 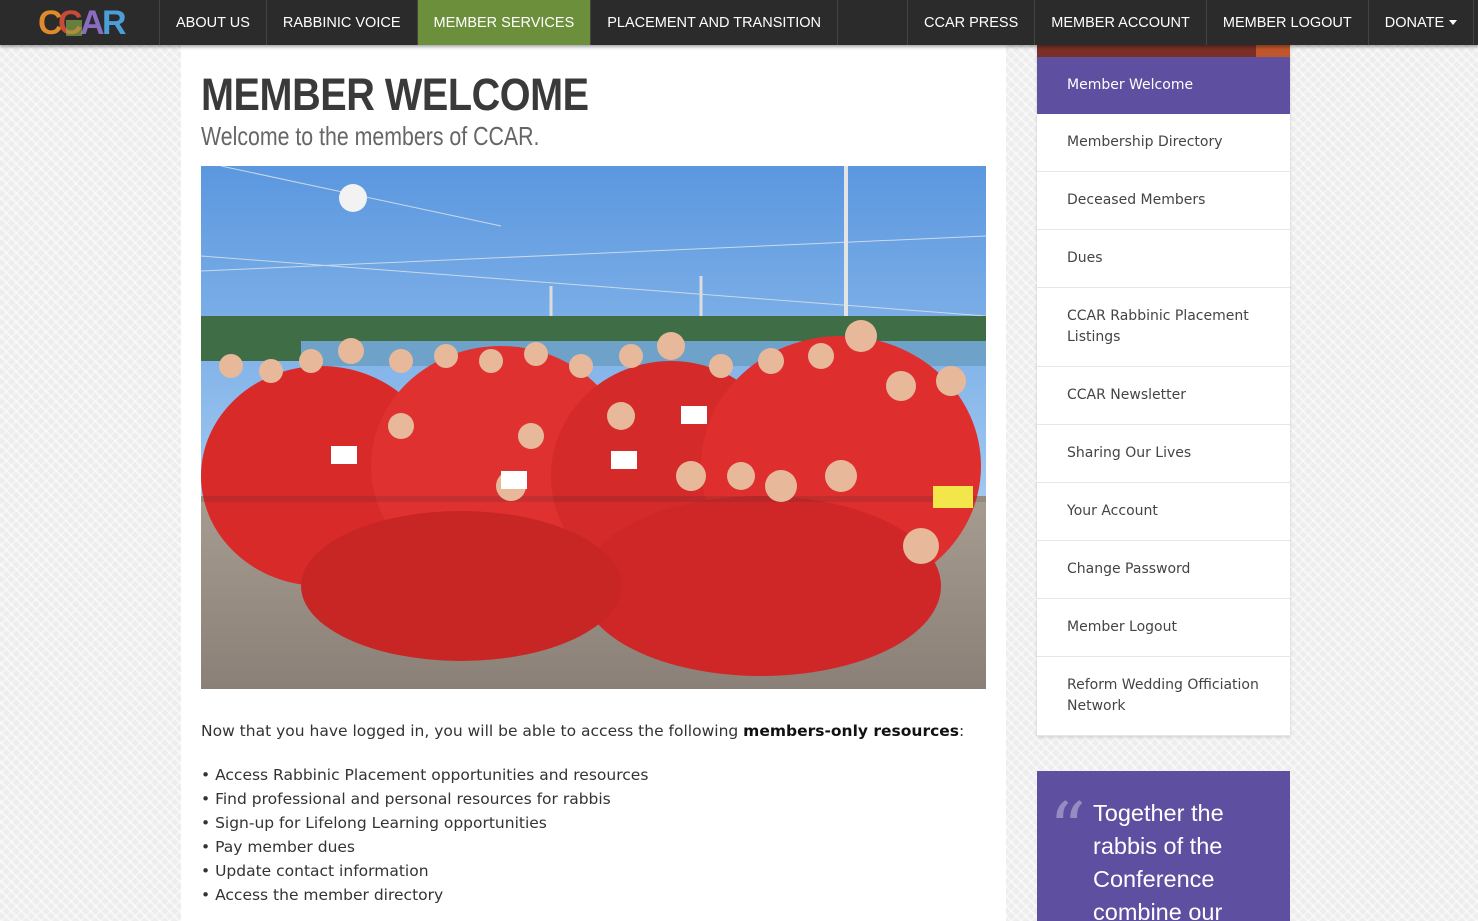 I want to click on nav-member-logout: MEMBER LOGOUT, so click(x=1286, y=22).